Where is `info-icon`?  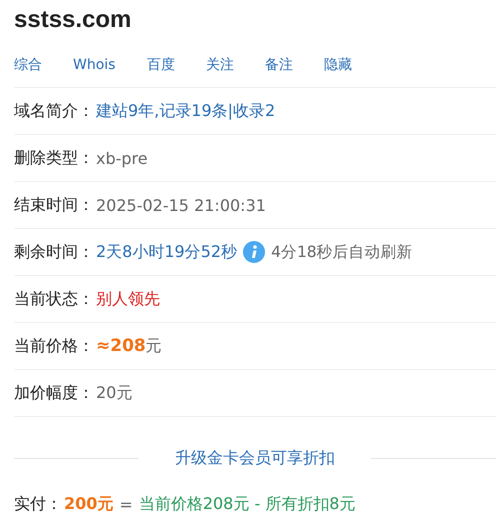
info-icon is located at coordinates (254, 252).